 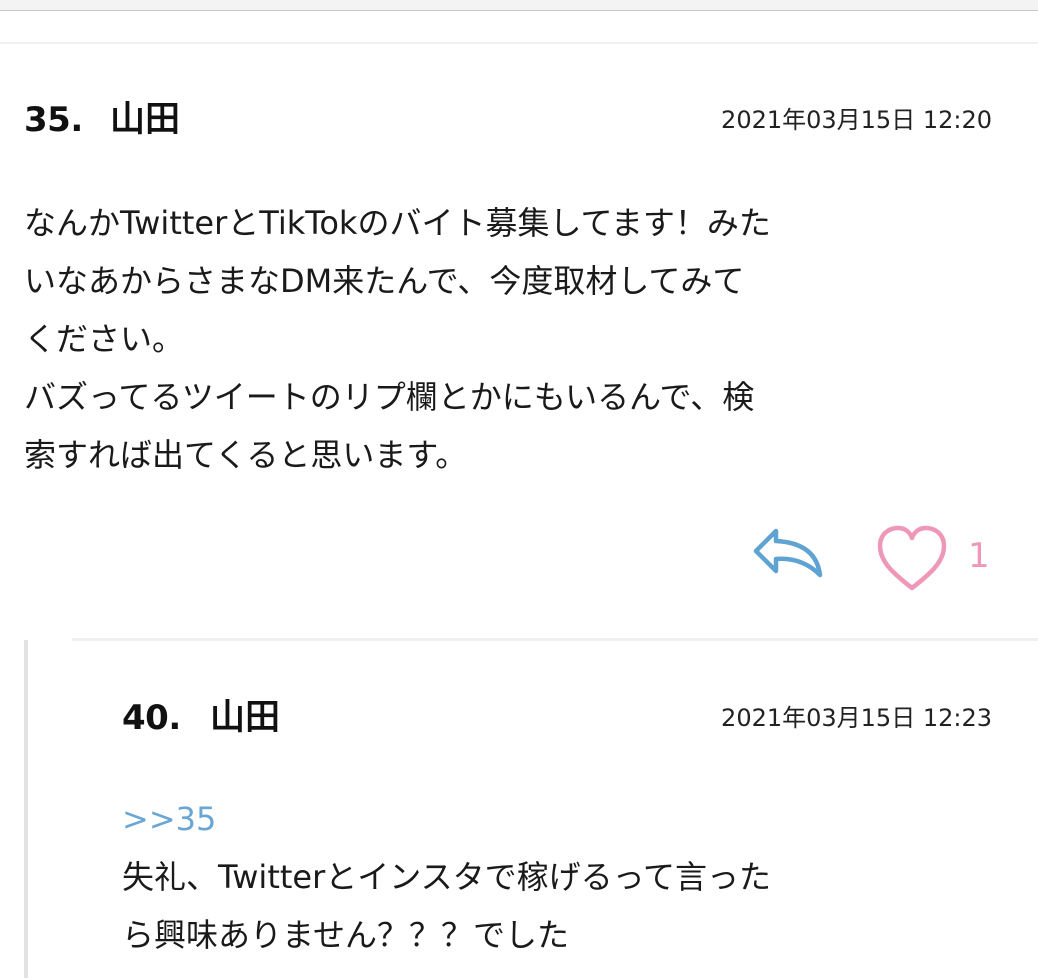 I want to click on like-button, so click(x=912, y=558).